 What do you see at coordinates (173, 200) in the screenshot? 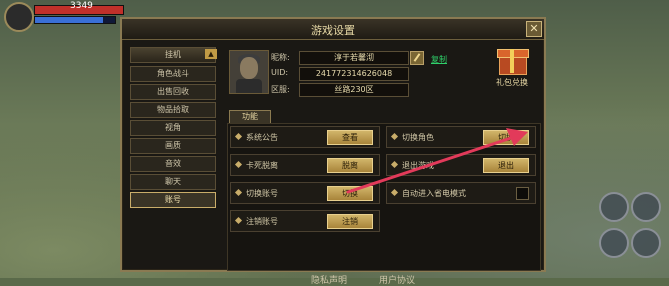
I see `nav-item-account: 账号` at bounding box center [173, 200].